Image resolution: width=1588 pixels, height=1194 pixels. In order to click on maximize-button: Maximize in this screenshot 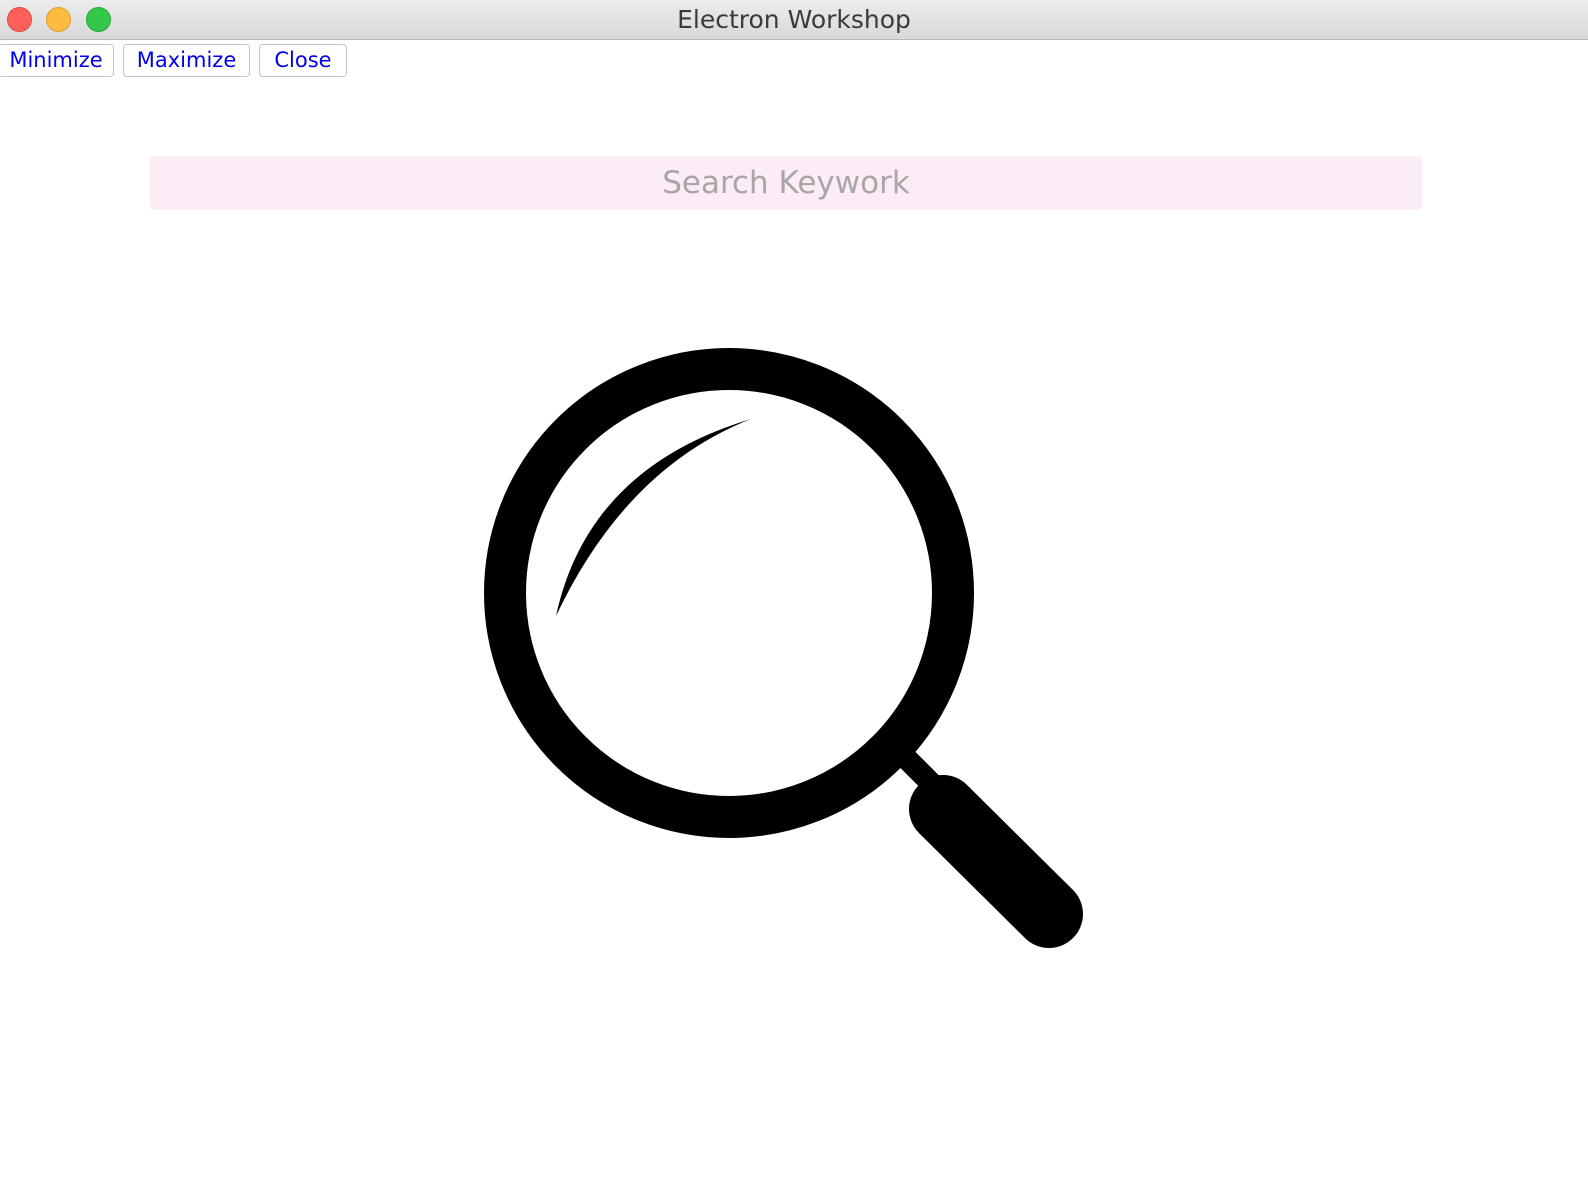, I will do `click(186, 60)`.